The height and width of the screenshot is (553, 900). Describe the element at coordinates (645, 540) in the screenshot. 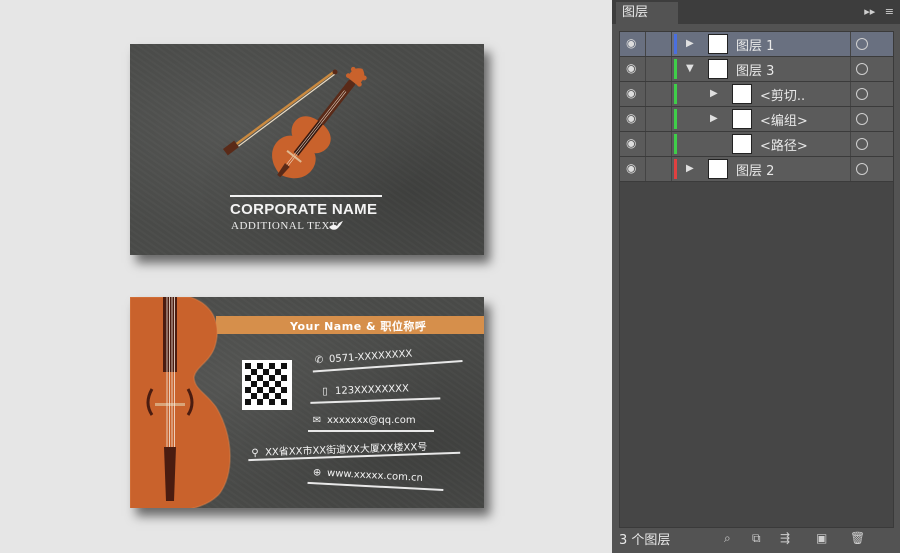

I see `layer-count: 3 个图层` at that location.